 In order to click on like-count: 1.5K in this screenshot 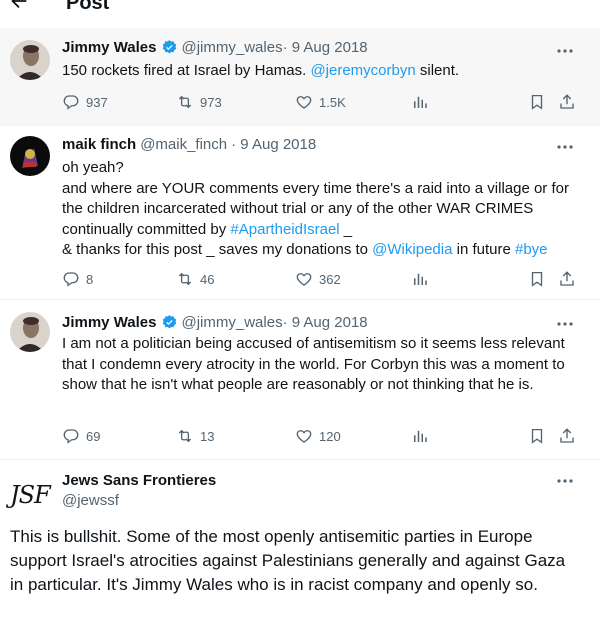, I will do `click(332, 102)`.